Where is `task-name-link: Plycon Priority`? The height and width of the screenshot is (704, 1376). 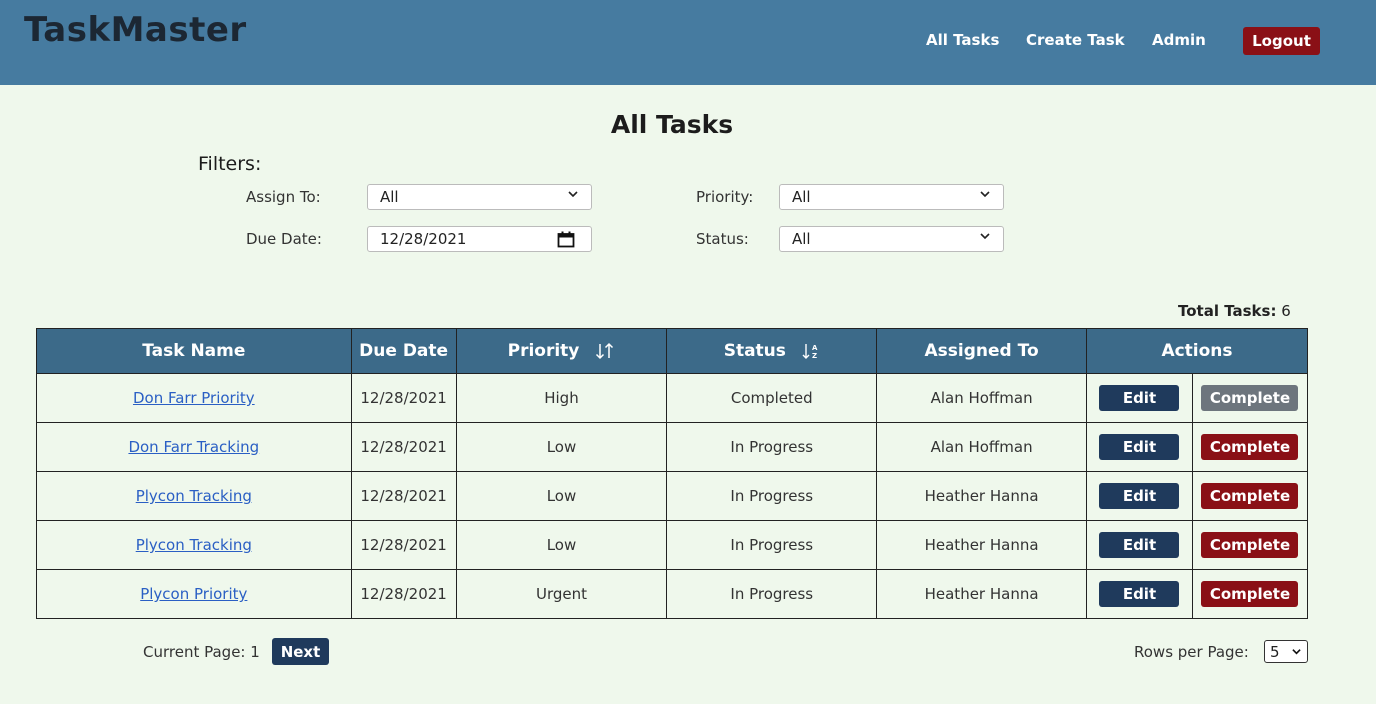 task-name-link: Plycon Priority is located at coordinates (193, 594).